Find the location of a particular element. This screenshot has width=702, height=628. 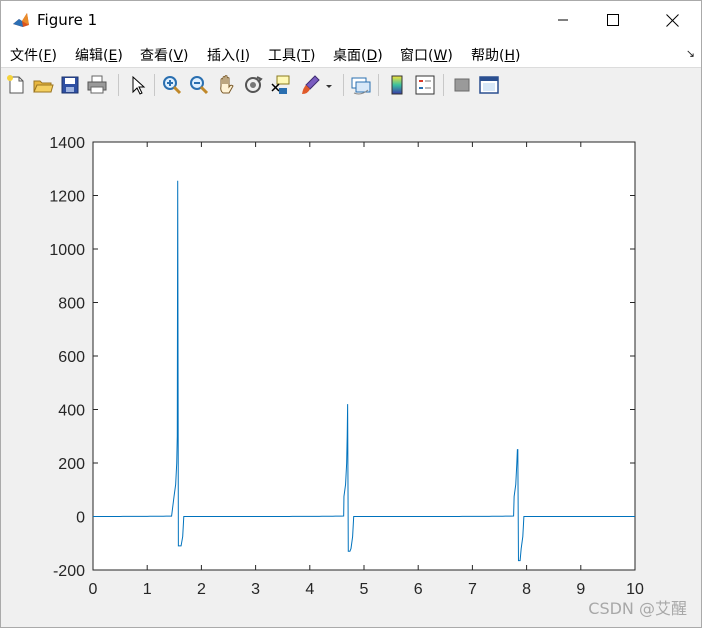

rotate-3d-icon is located at coordinates (253, 85).